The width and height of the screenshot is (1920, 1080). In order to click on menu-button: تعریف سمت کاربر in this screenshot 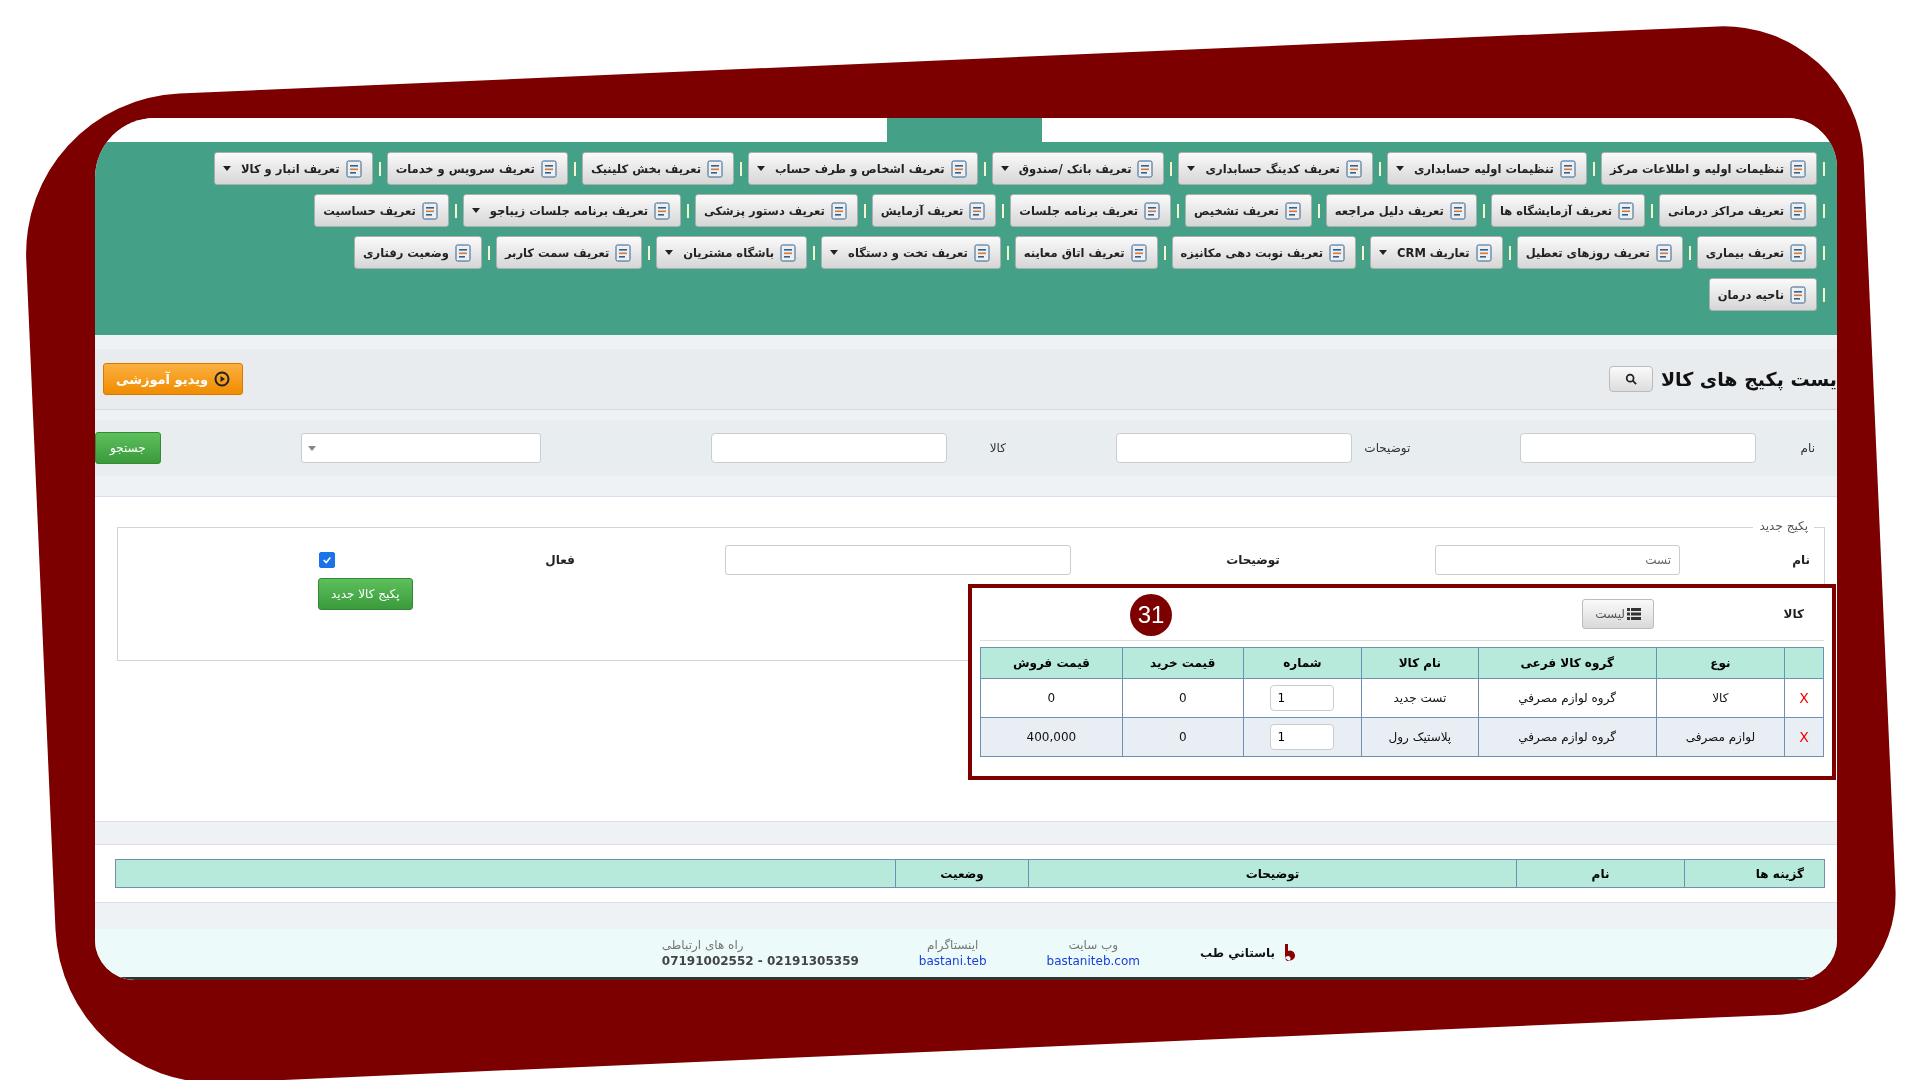, I will do `click(569, 252)`.